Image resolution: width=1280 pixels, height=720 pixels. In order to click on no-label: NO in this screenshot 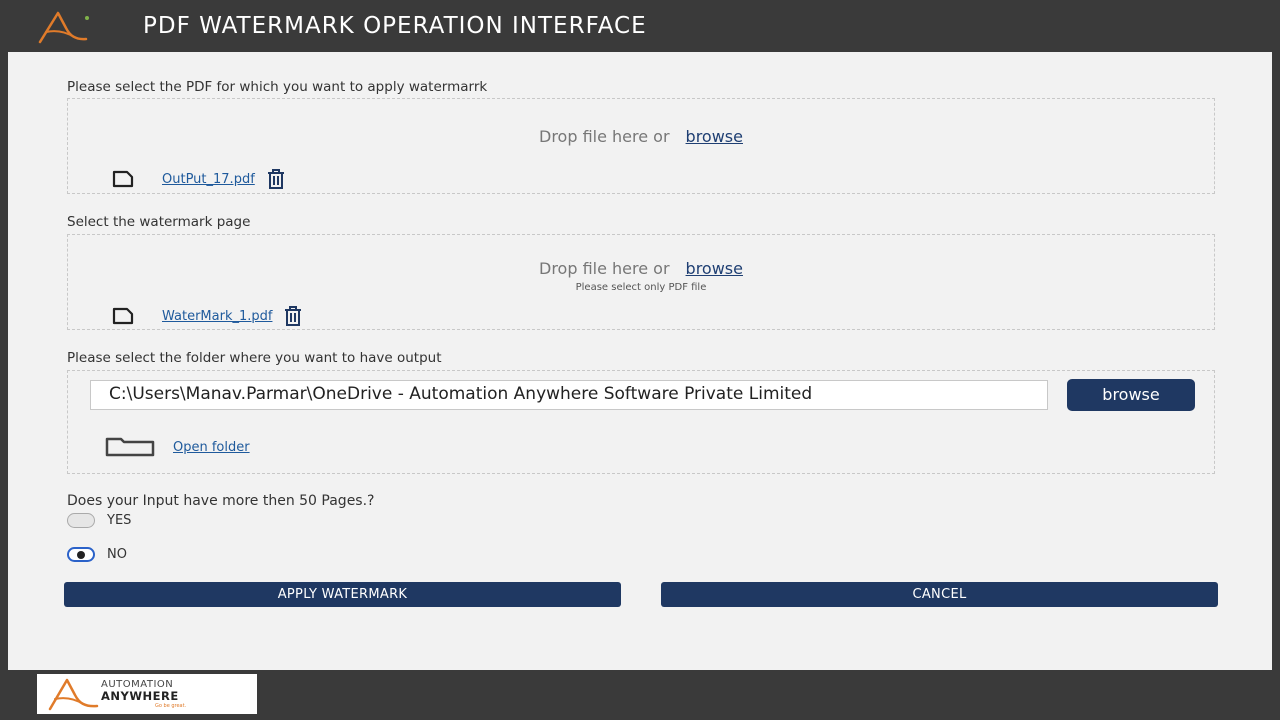, I will do `click(117, 554)`.